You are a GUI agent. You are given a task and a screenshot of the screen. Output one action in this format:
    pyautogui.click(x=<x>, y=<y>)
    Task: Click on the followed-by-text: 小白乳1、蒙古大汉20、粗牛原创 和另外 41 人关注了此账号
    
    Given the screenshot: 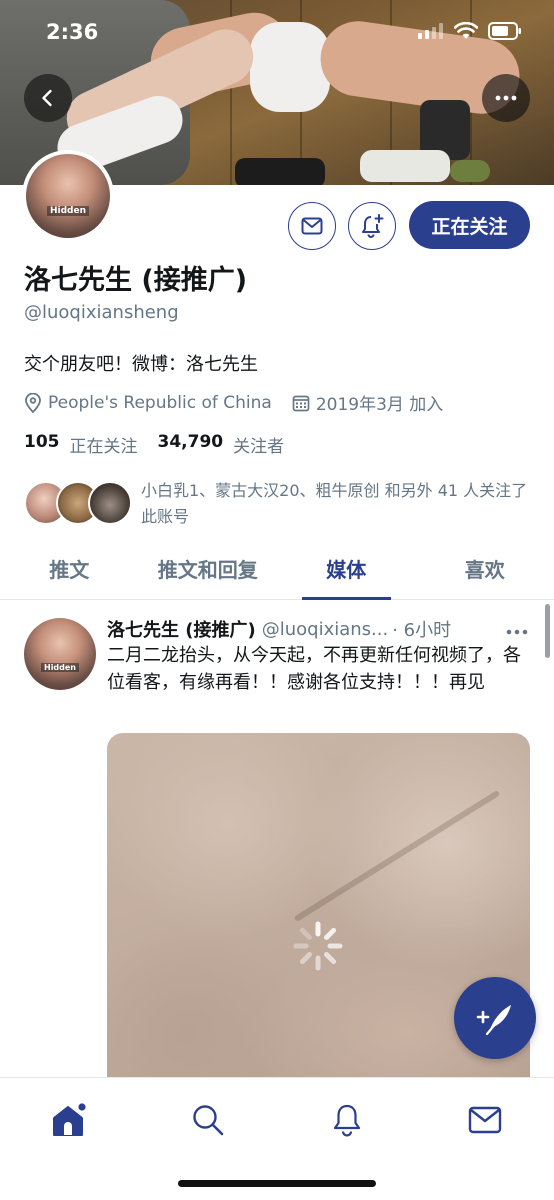 What is the action you would take?
    pyautogui.click(x=334, y=503)
    